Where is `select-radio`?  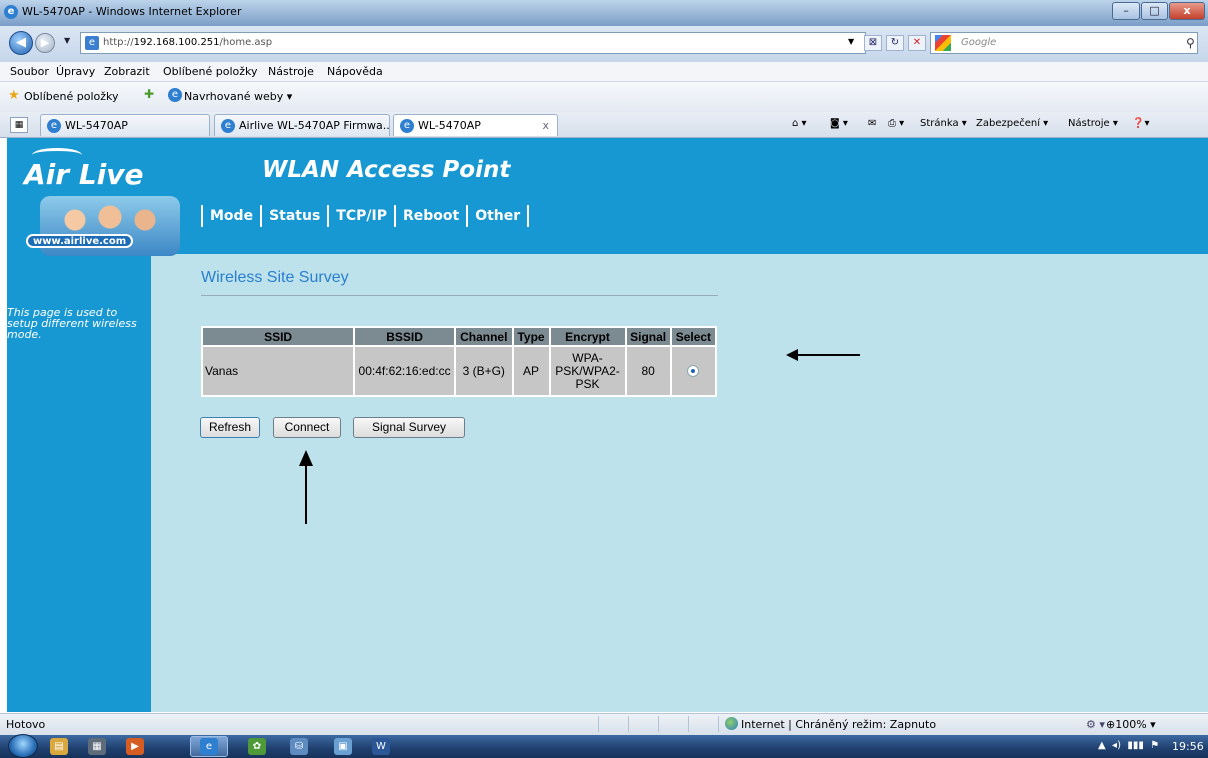 select-radio is located at coordinates (693, 371).